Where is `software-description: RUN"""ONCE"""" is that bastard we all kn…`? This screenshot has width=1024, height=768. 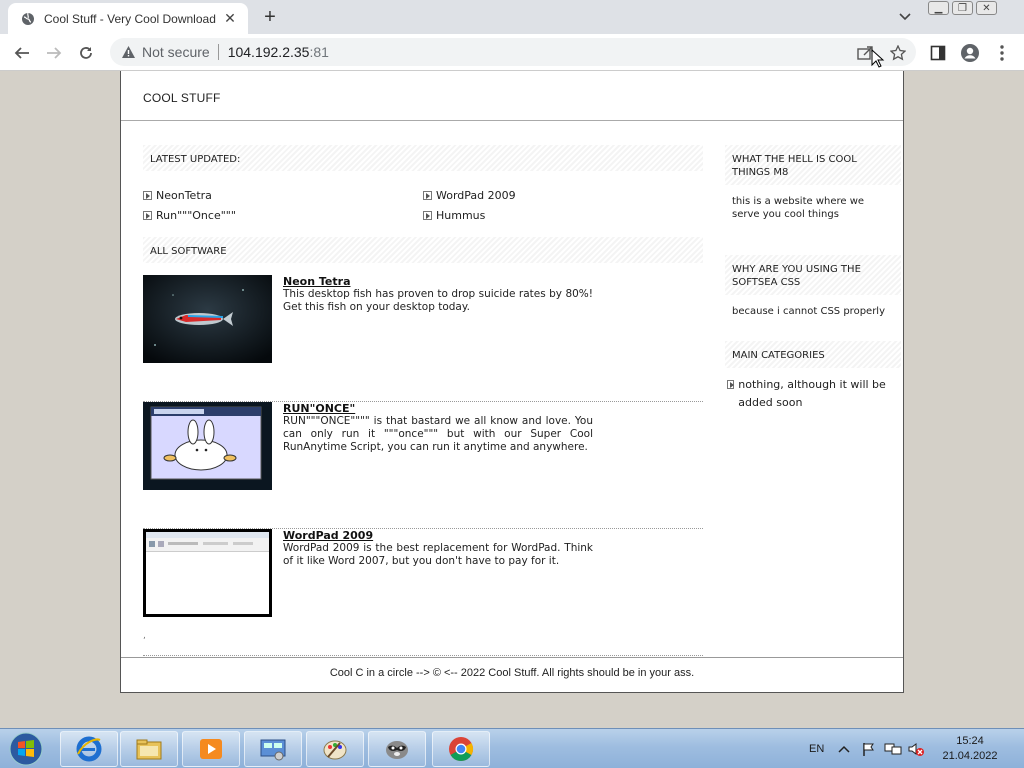
software-description: RUN"""ONCE"""" is that bastard we all kn… is located at coordinates (438, 434).